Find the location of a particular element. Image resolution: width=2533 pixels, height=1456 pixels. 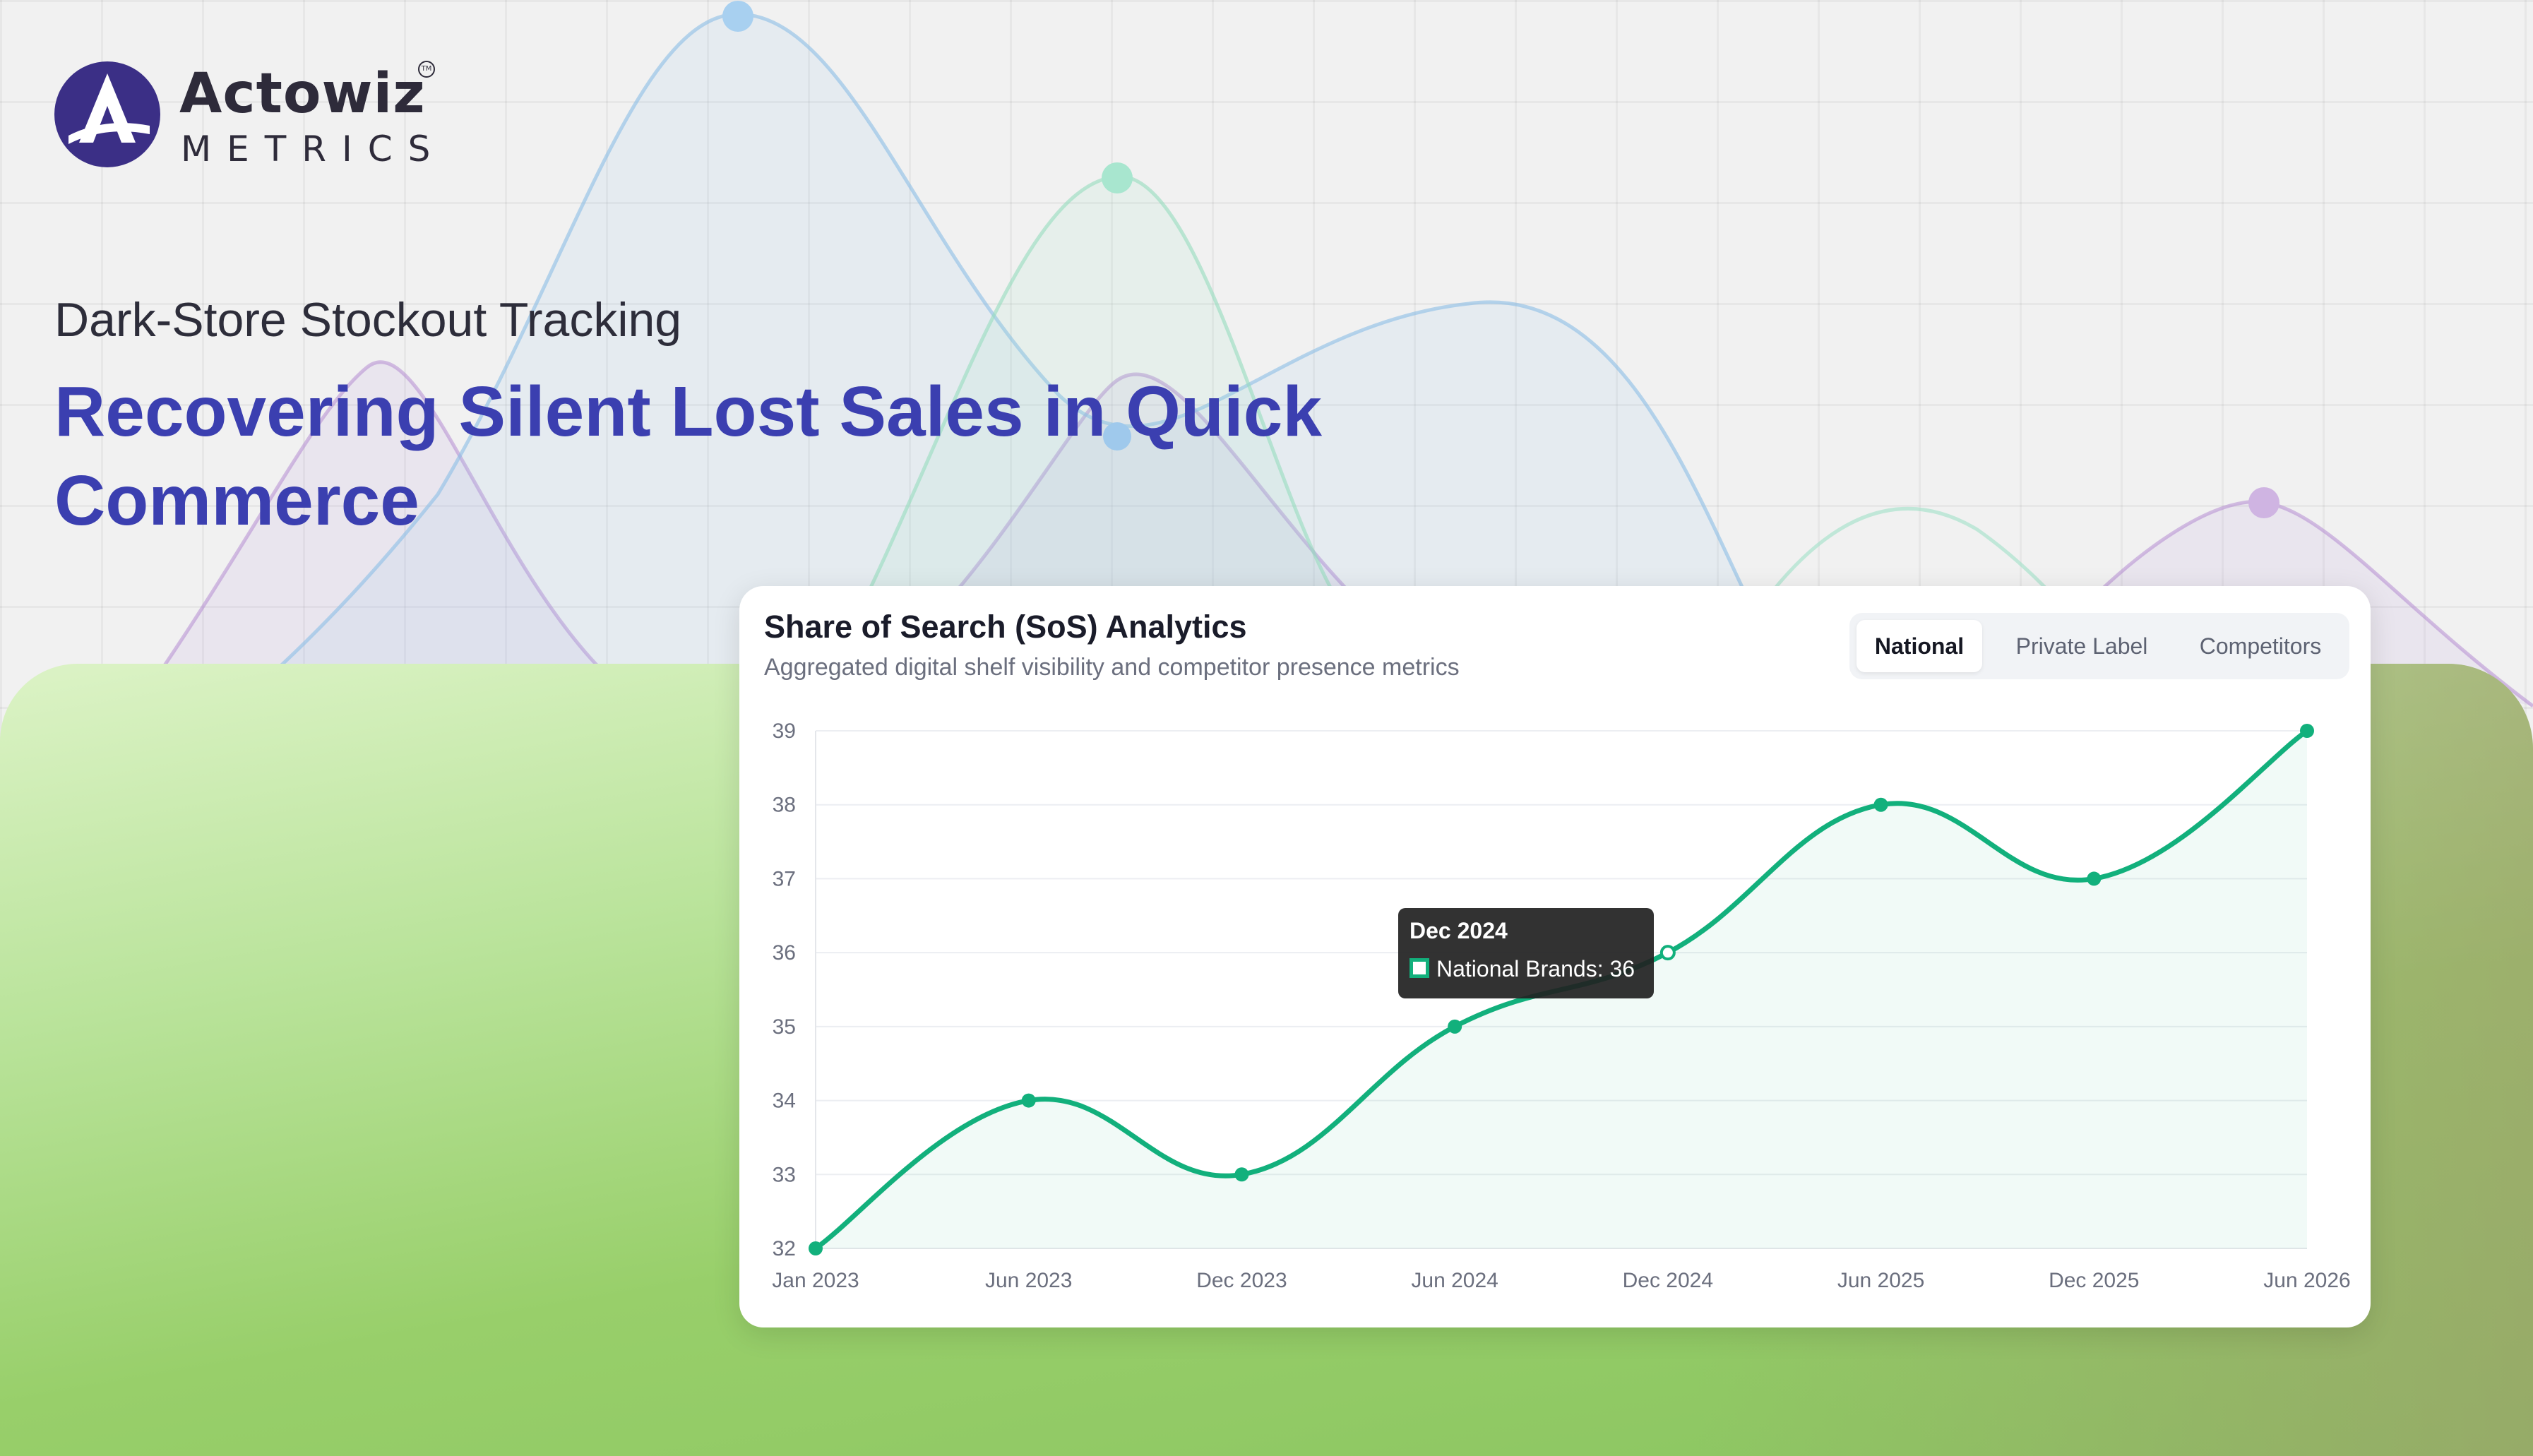

x-tick-label: Jun 2023 is located at coordinates (1028, 1280).